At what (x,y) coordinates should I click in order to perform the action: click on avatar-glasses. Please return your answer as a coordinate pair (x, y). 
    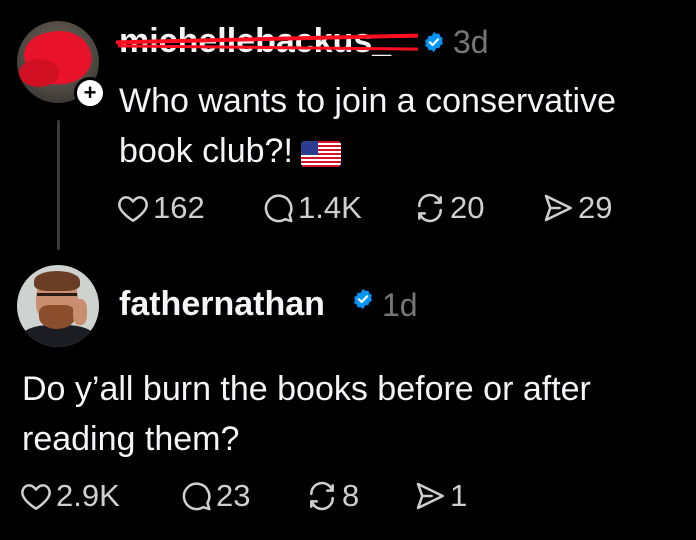
    Looking at the image, I should click on (57, 299).